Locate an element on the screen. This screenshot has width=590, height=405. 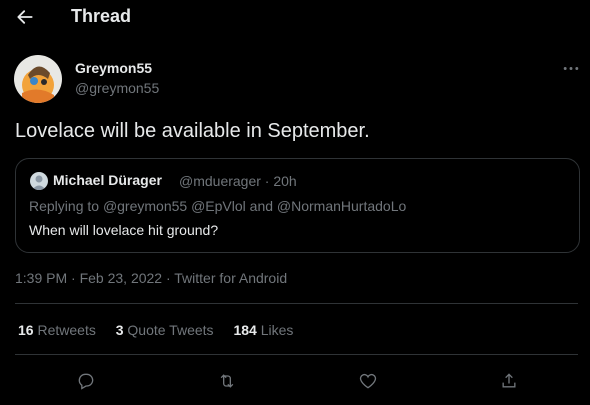
like-button is located at coordinates (368, 381).